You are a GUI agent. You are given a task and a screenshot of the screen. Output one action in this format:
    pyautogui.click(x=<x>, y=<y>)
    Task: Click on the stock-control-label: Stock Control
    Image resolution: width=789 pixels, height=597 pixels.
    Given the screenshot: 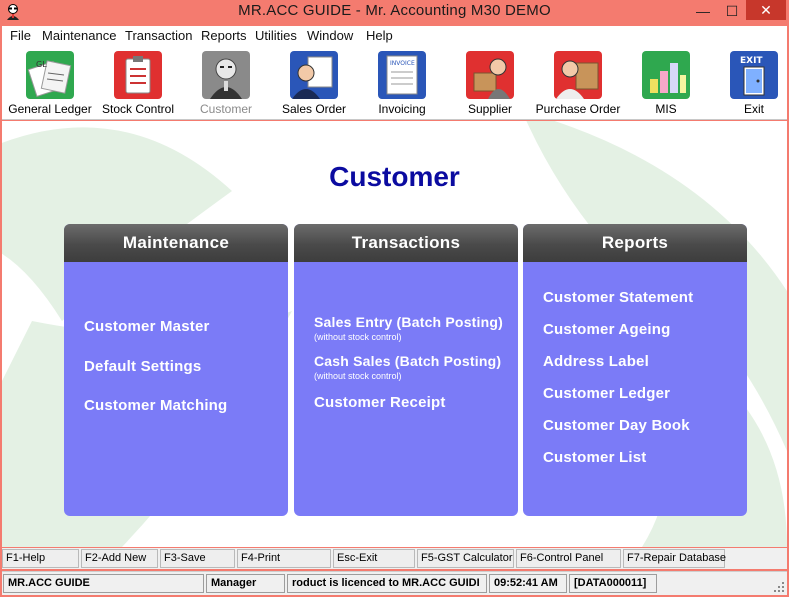 What is the action you would take?
    pyautogui.click(x=138, y=109)
    